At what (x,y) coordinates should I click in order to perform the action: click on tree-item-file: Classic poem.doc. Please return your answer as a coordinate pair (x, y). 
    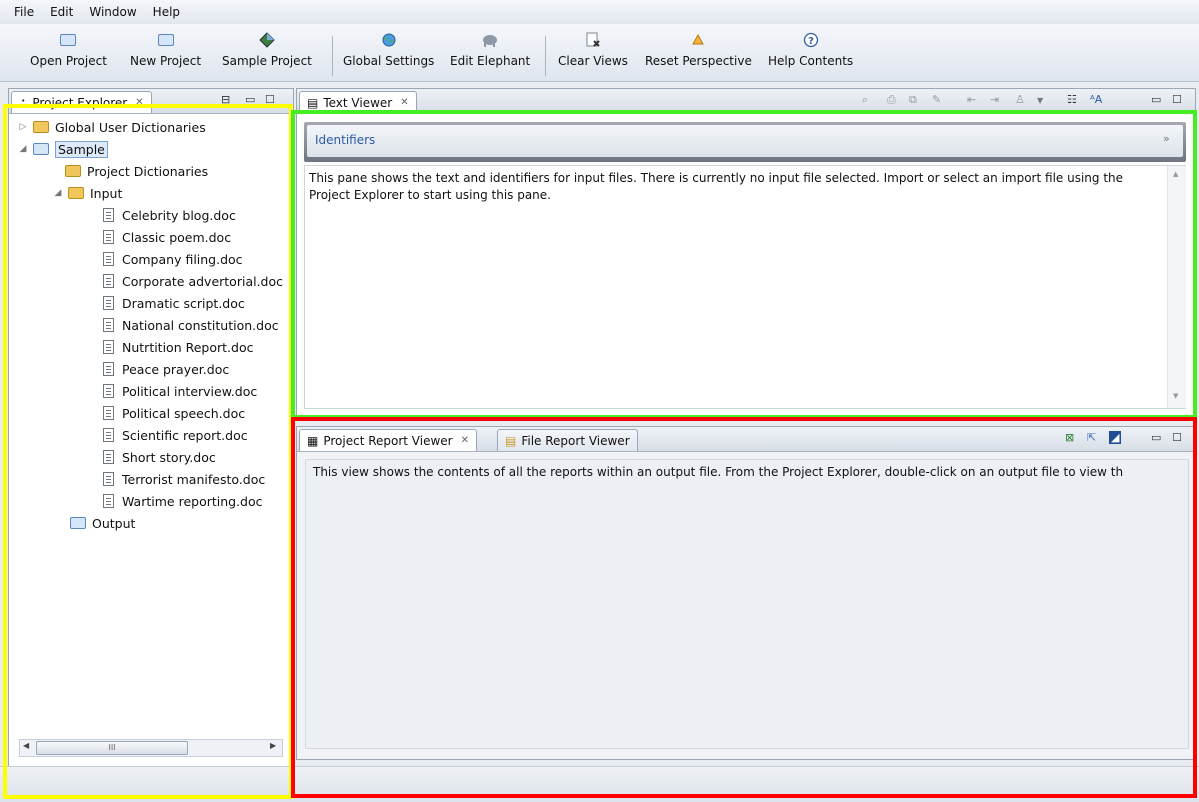
    Looking at the image, I should click on (165, 237).